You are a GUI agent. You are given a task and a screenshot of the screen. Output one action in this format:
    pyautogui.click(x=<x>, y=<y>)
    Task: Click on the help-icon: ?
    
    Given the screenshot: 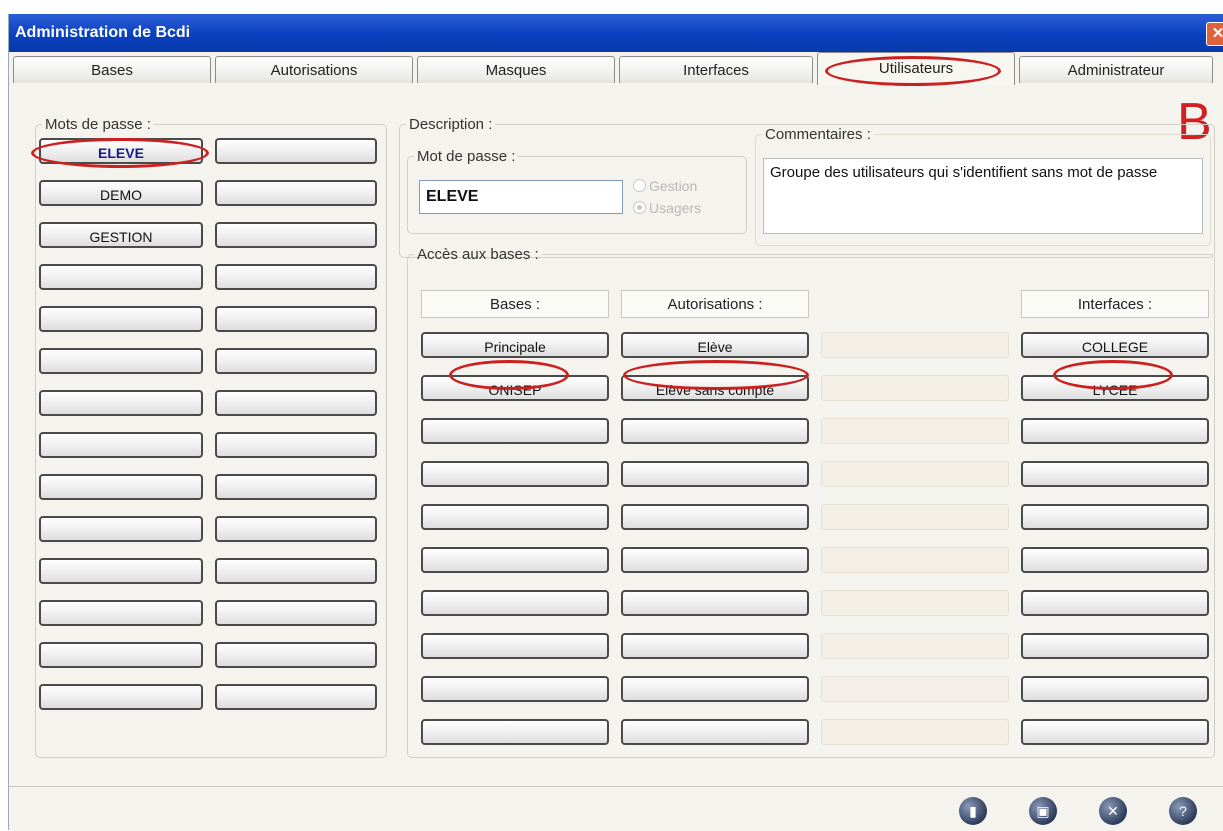 What is the action you would take?
    pyautogui.click(x=1183, y=811)
    